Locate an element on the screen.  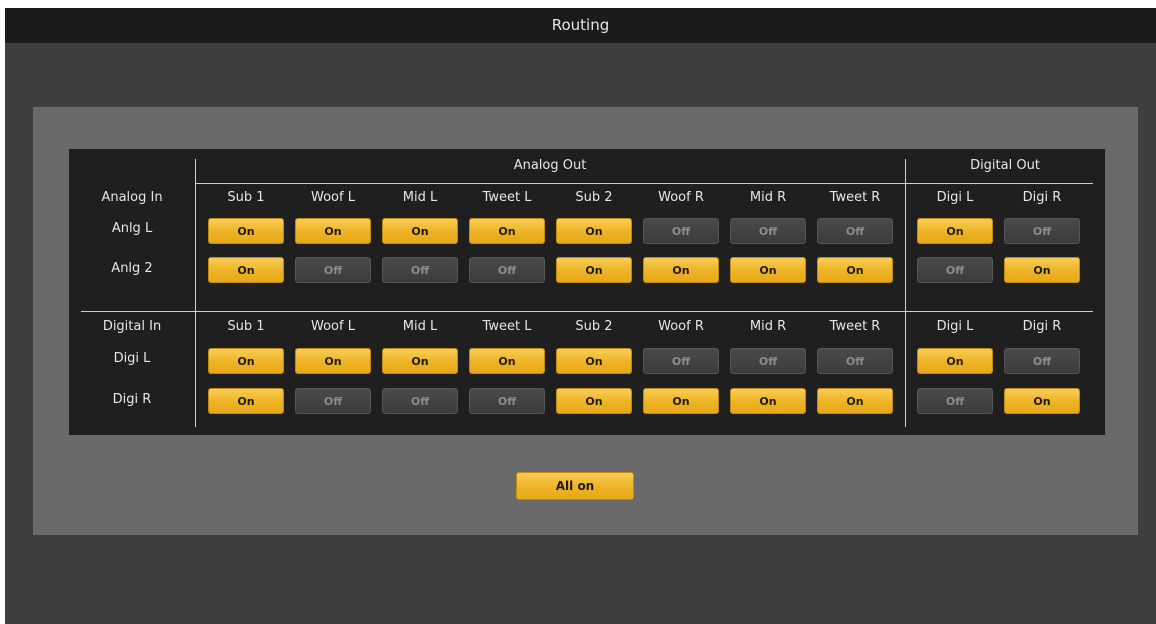
toggle-digi-r-woof-r: On is located at coordinates (681, 401).